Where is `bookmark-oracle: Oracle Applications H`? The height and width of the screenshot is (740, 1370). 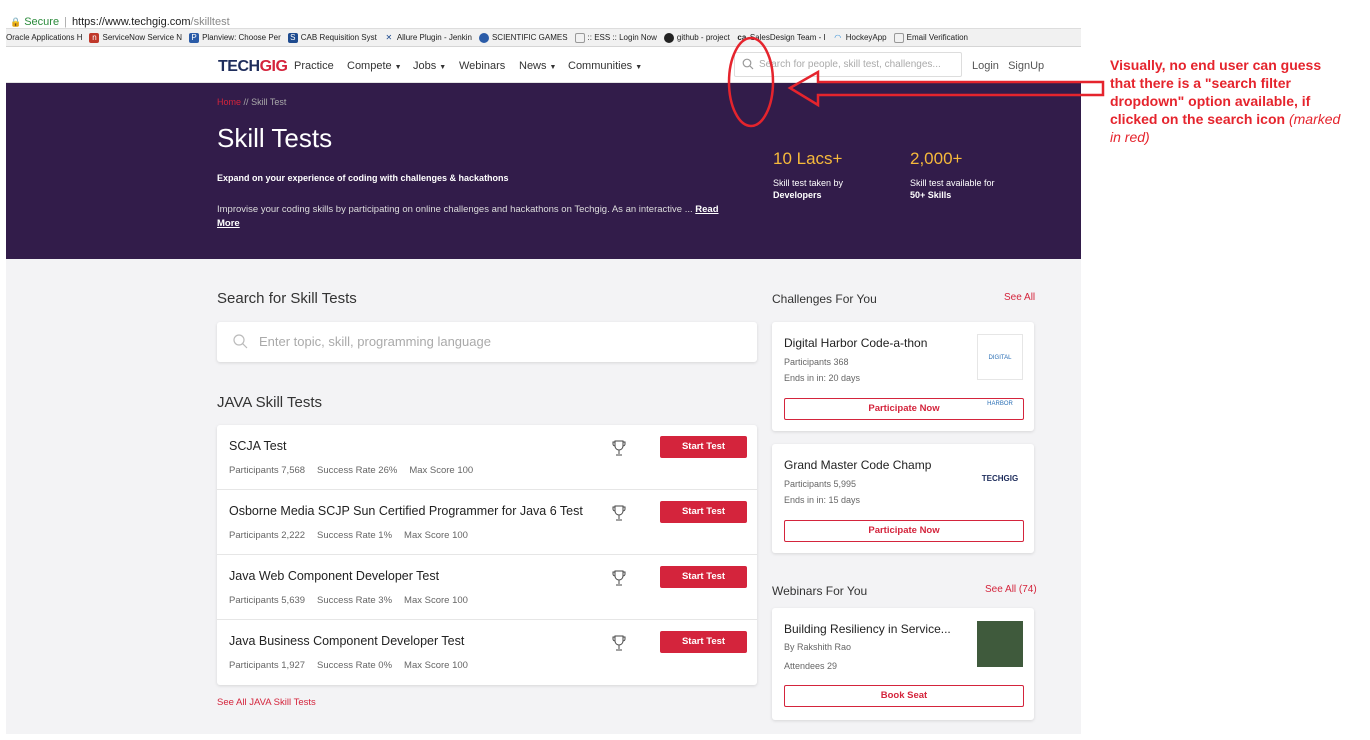
bookmark-oracle: Oracle Applications H is located at coordinates (44, 37).